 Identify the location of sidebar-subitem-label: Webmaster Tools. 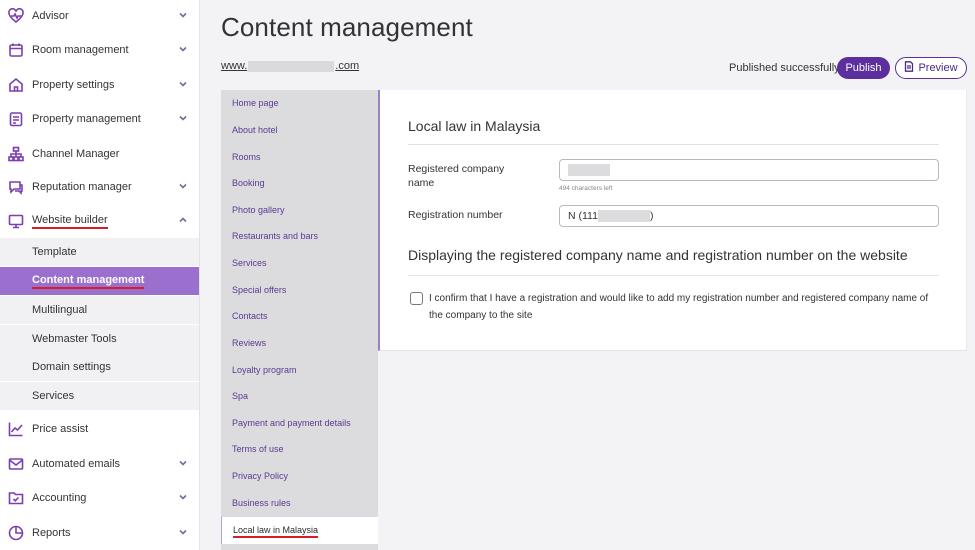
(74, 339).